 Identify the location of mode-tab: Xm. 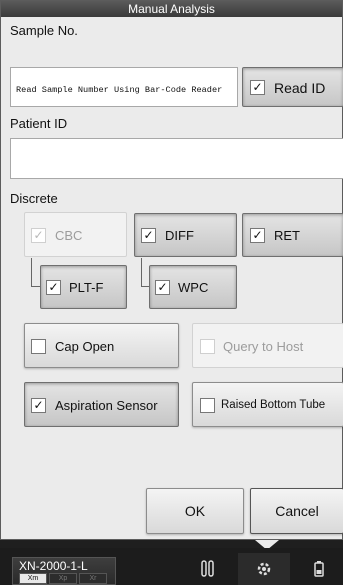
(33, 578).